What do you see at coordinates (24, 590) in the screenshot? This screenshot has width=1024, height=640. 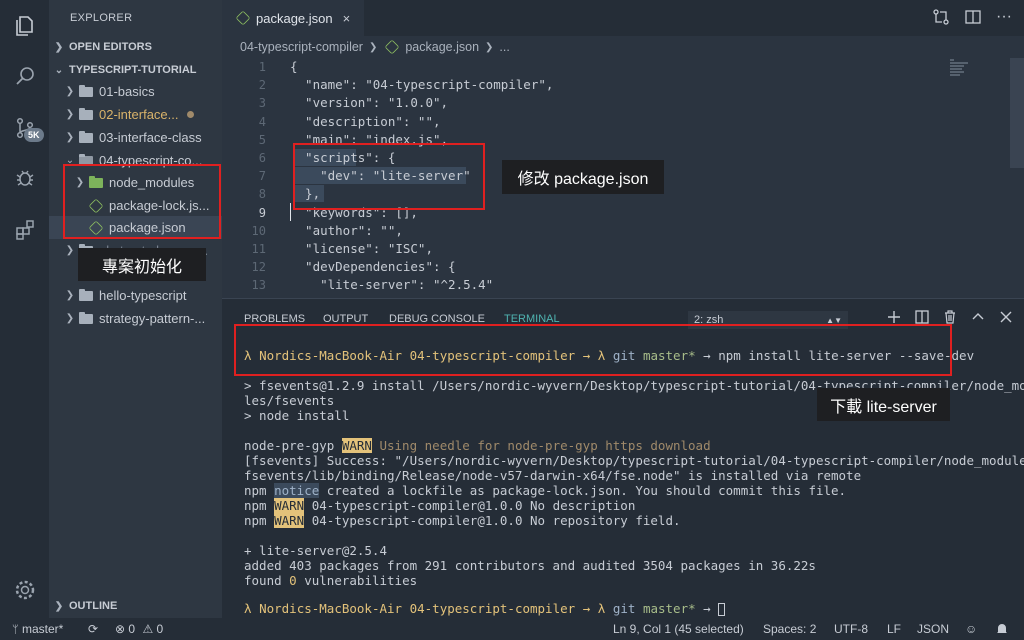 I see `gear-icon` at bounding box center [24, 590].